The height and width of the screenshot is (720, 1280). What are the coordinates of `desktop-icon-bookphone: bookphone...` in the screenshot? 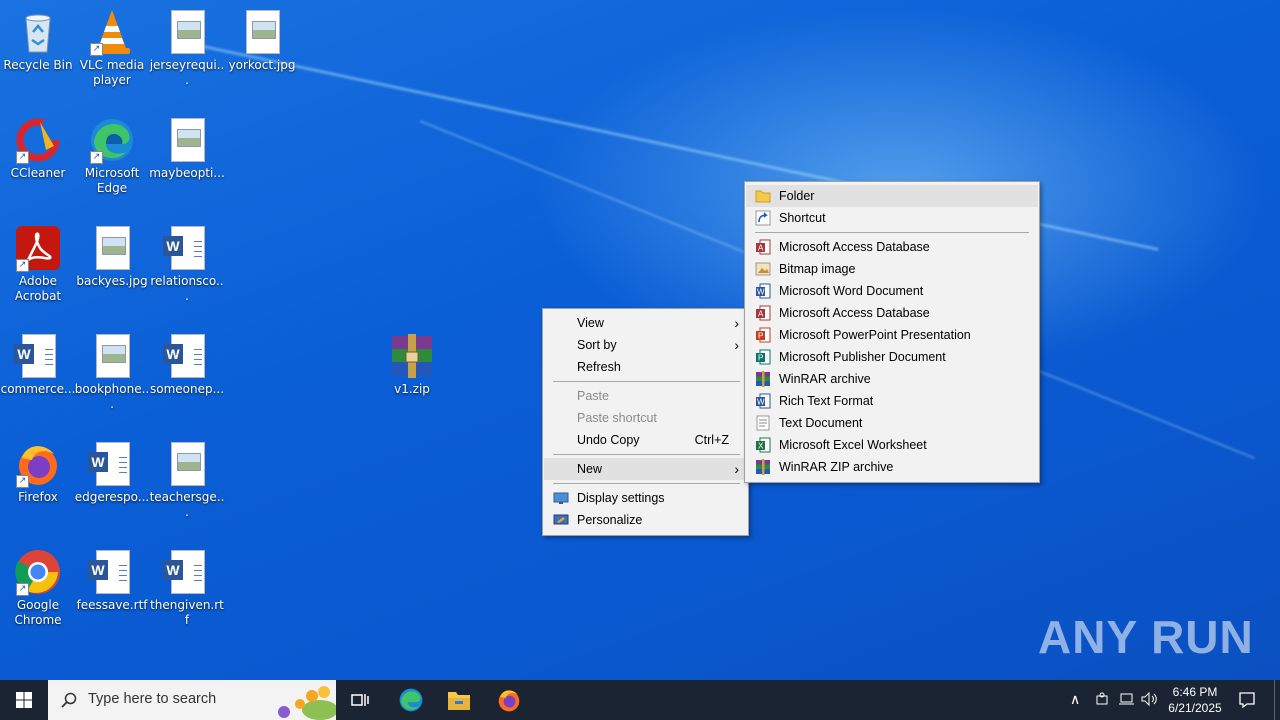 It's located at (112, 372).